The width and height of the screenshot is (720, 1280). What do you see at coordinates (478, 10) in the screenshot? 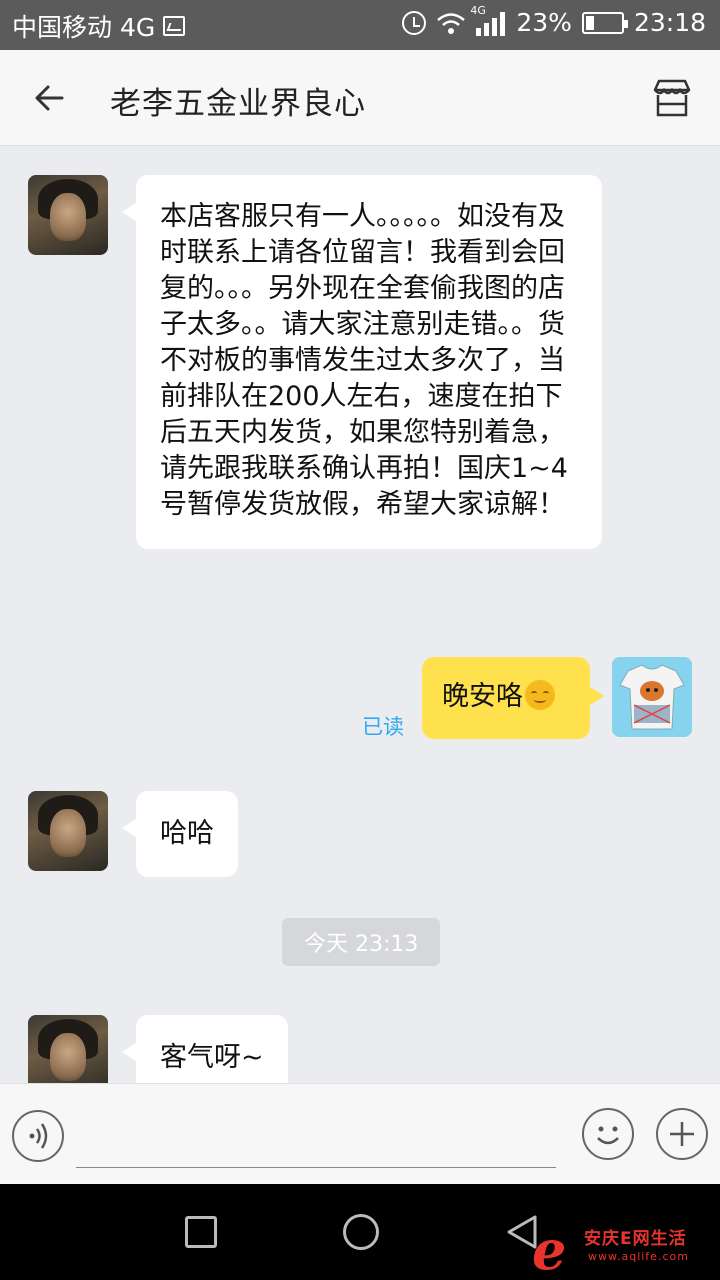
I see `network-type-badge: 4G` at bounding box center [478, 10].